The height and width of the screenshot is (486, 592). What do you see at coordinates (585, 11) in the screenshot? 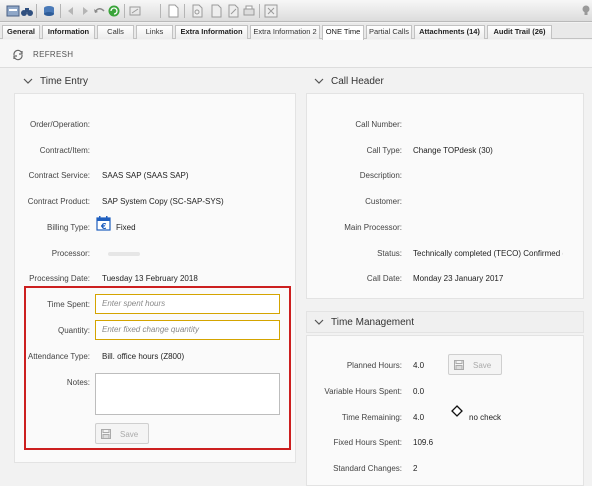
I see `lightbulb-icon` at bounding box center [585, 11].